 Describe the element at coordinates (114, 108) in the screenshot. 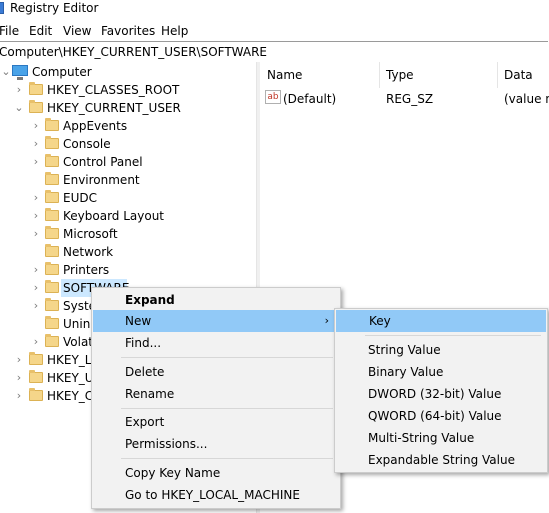

I see `tree-label: HKEY_CURRENT_USER` at that location.